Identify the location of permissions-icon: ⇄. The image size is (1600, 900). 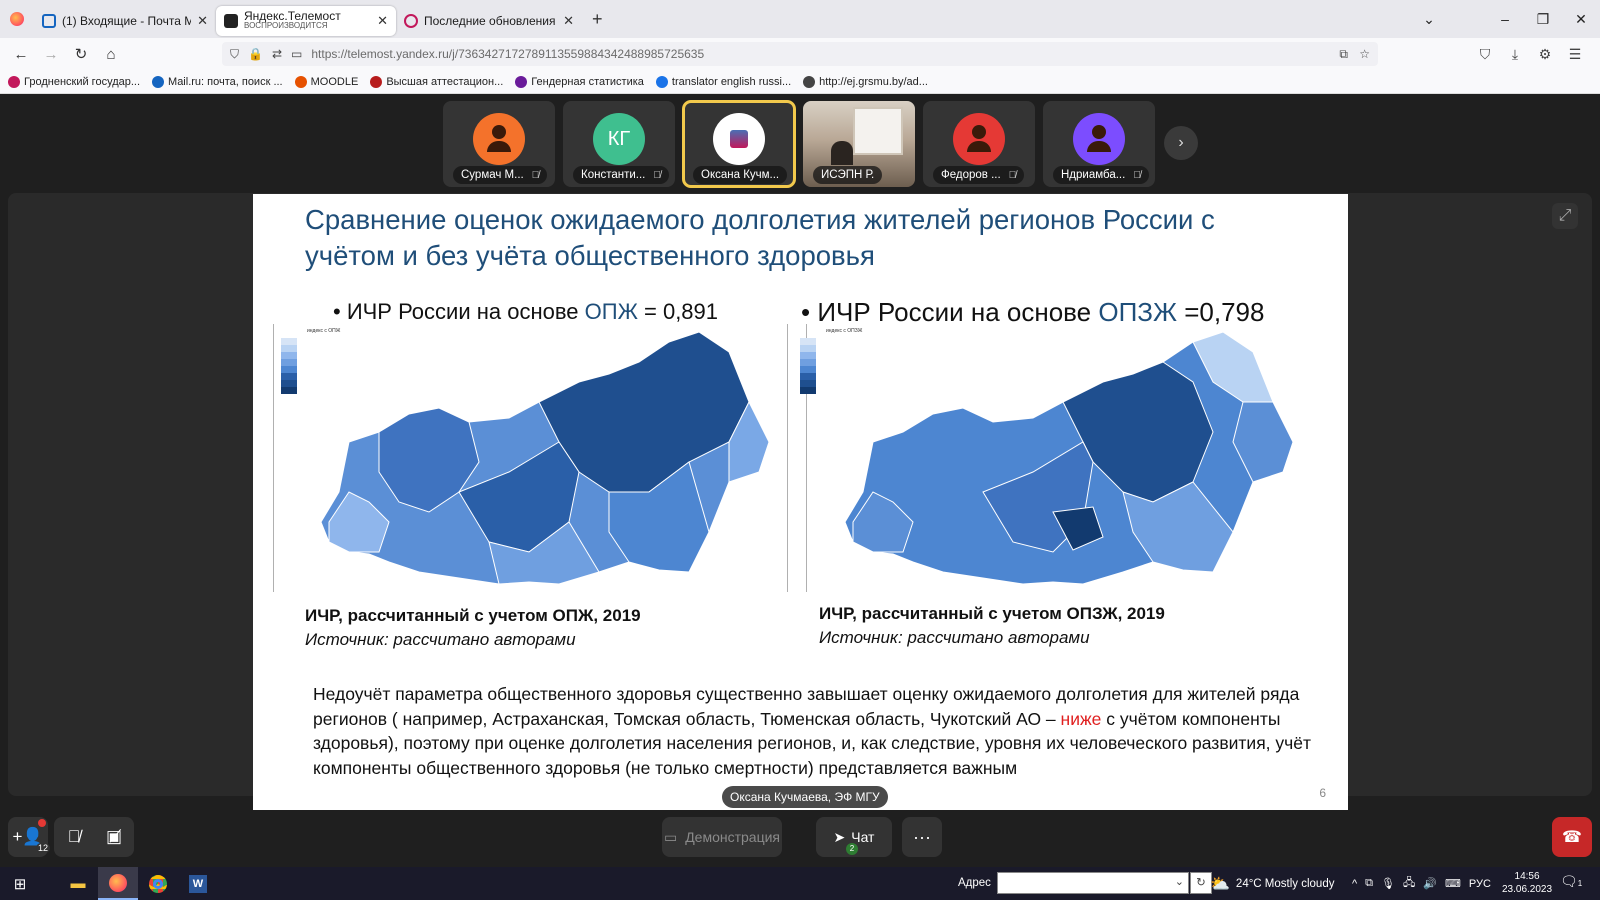
(277, 54).